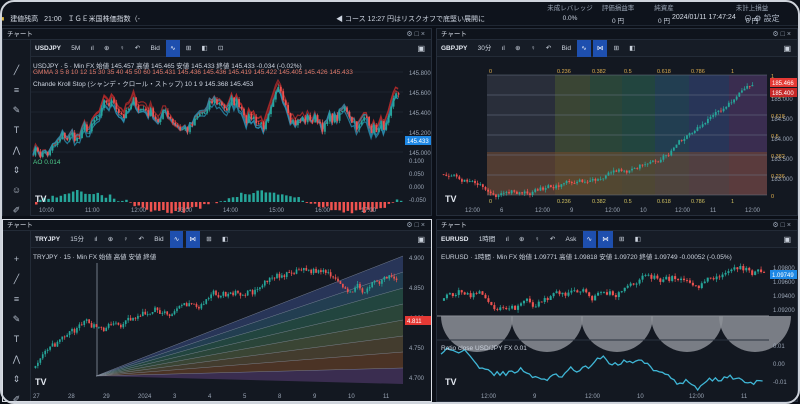  What do you see at coordinates (92, 211) in the screenshot?
I see `time-axis-label: 11:00` at bounding box center [92, 211].